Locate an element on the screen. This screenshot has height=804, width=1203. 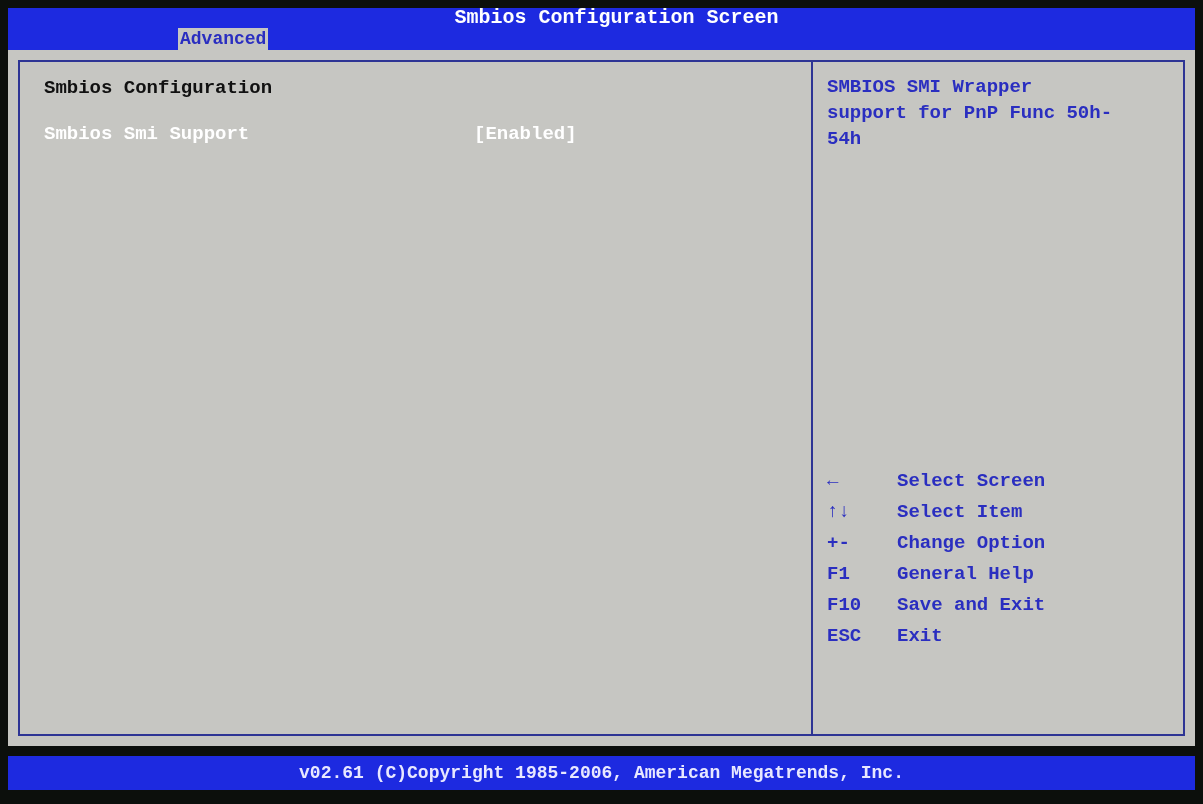
key-label: F1 is located at coordinates (839, 574).